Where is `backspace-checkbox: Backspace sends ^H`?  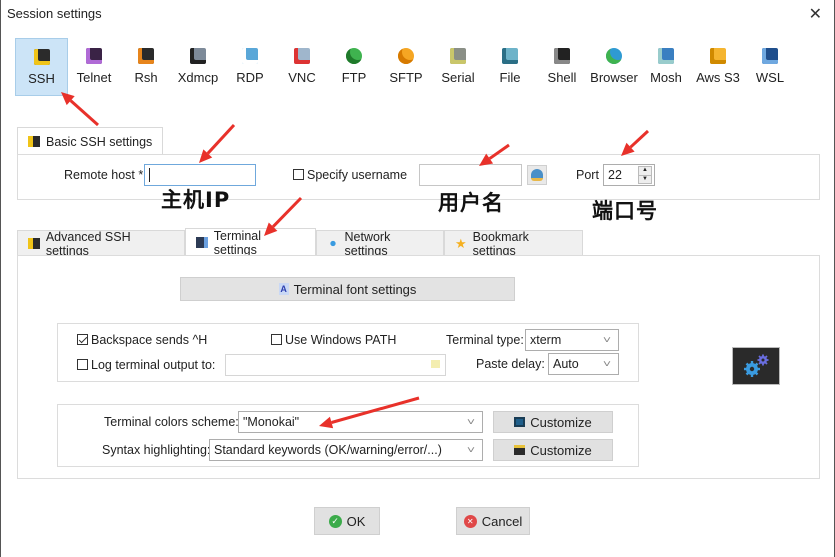
backspace-checkbox: Backspace sends ^H is located at coordinates (142, 340).